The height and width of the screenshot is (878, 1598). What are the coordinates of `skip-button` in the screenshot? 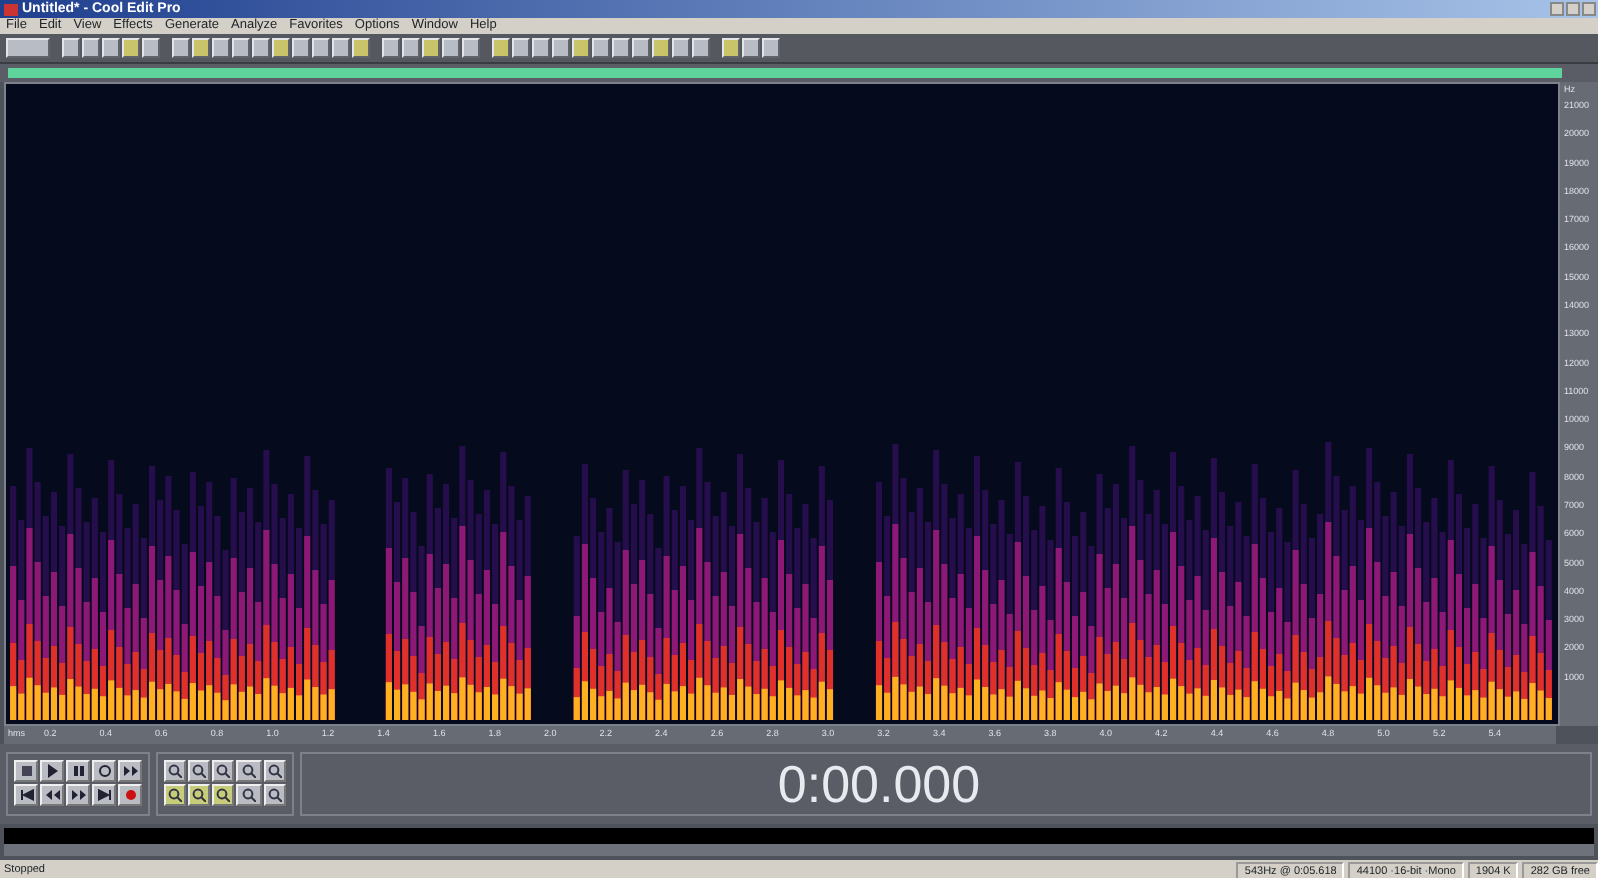 It's located at (130, 771).